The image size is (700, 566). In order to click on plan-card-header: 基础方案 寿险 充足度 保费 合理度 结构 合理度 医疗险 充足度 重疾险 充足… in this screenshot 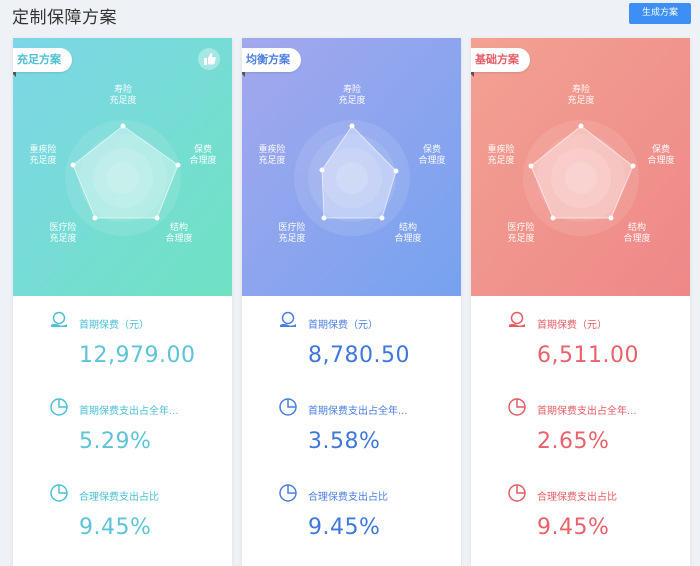, I will do `click(580, 167)`.